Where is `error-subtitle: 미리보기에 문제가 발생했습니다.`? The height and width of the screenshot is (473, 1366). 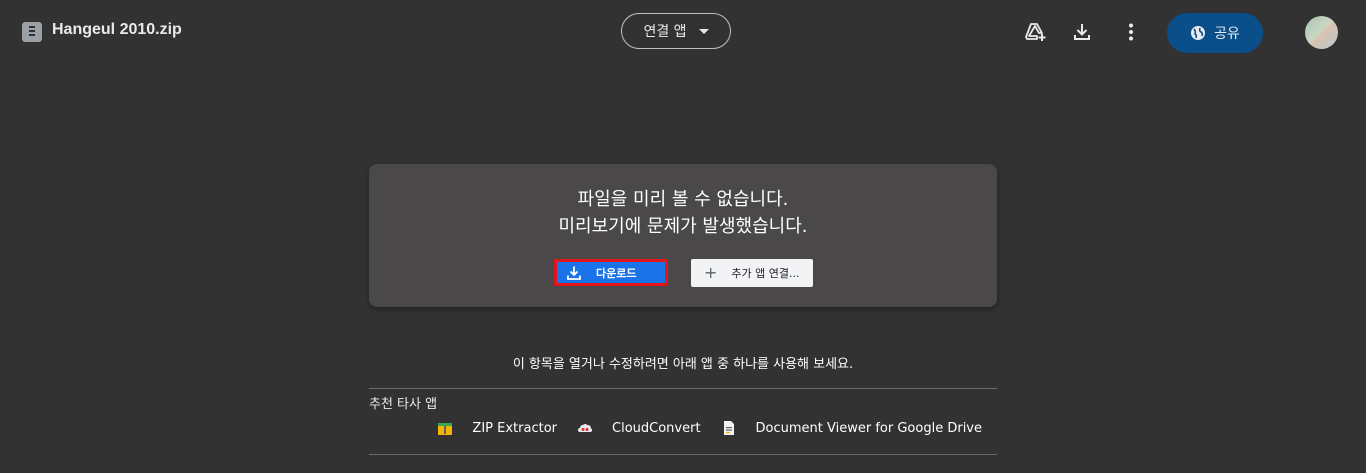
error-subtitle: 미리보기에 문제가 발생했습니다. is located at coordinates (683, 226).